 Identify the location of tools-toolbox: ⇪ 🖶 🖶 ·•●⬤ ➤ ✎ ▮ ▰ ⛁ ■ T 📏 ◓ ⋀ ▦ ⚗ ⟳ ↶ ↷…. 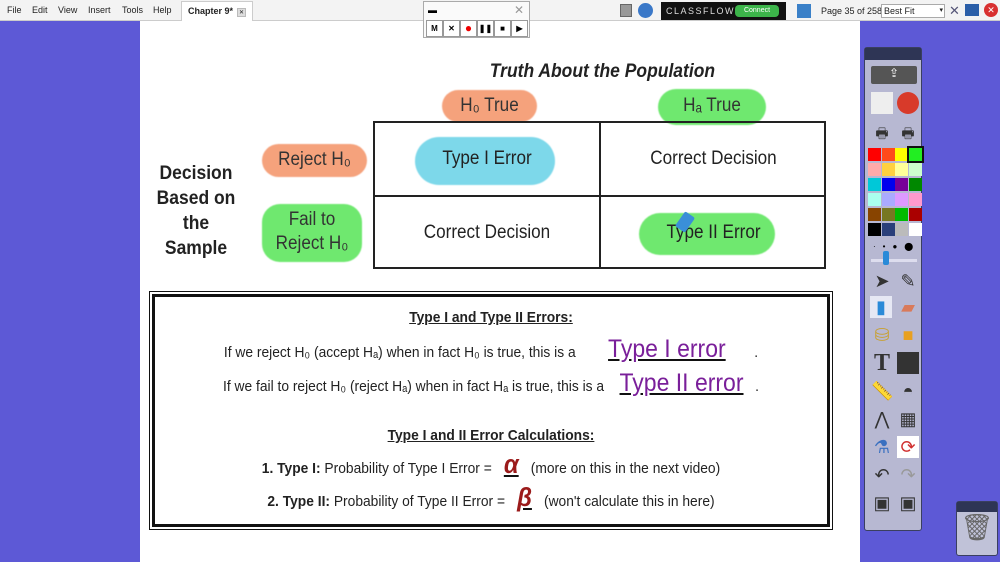
(894, 289).